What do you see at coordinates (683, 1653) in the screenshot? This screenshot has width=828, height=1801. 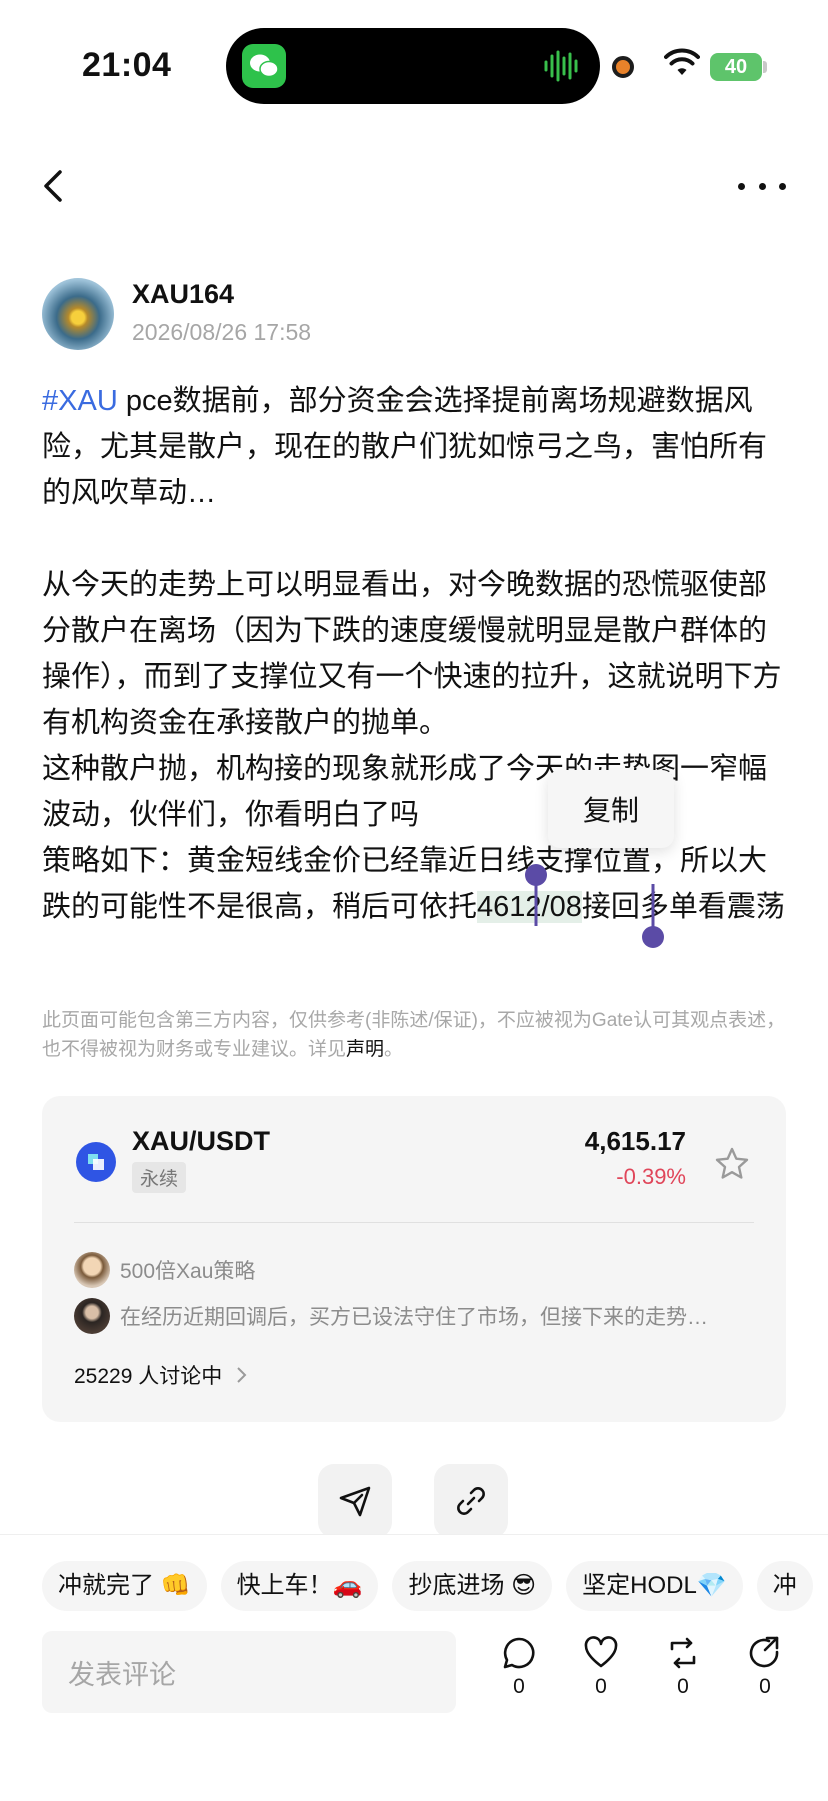 I see `repost-icon` at bounding box center [683, 1653].